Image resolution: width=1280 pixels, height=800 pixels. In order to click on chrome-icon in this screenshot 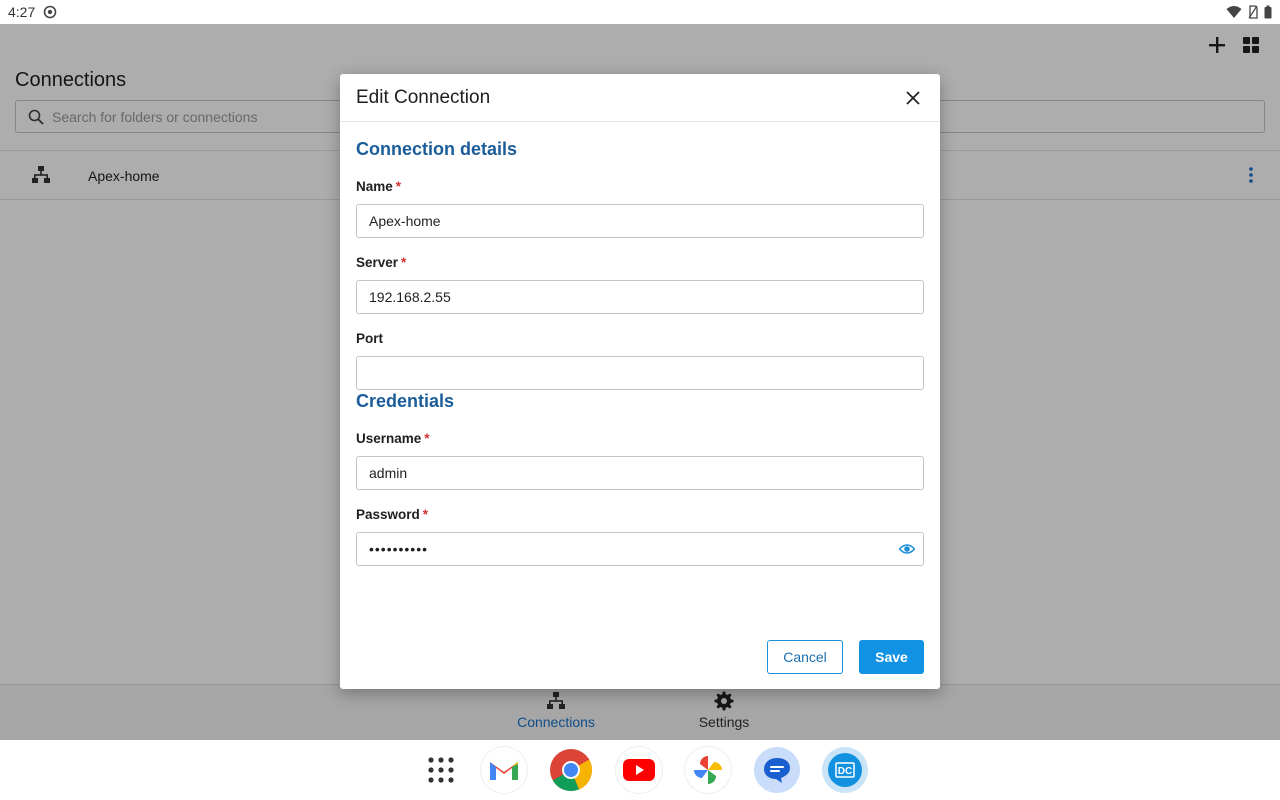, I will do `click(571, 770)`.